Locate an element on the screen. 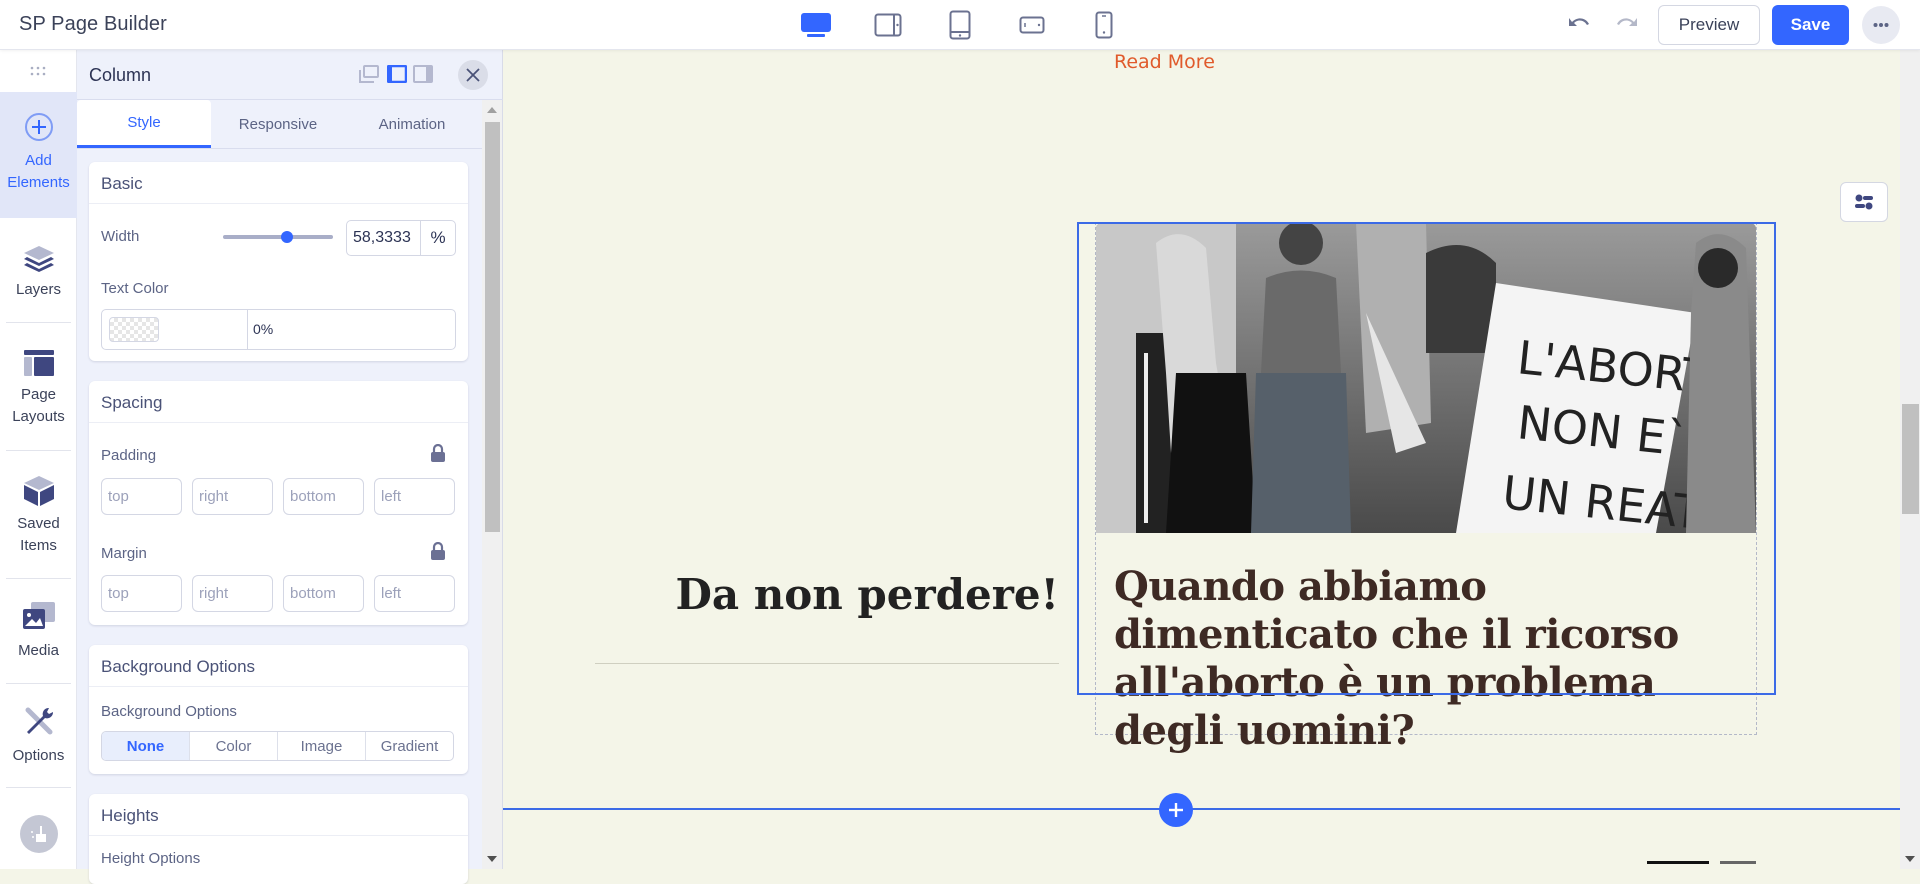  panel-close-button is located at coordinates (473, 75).